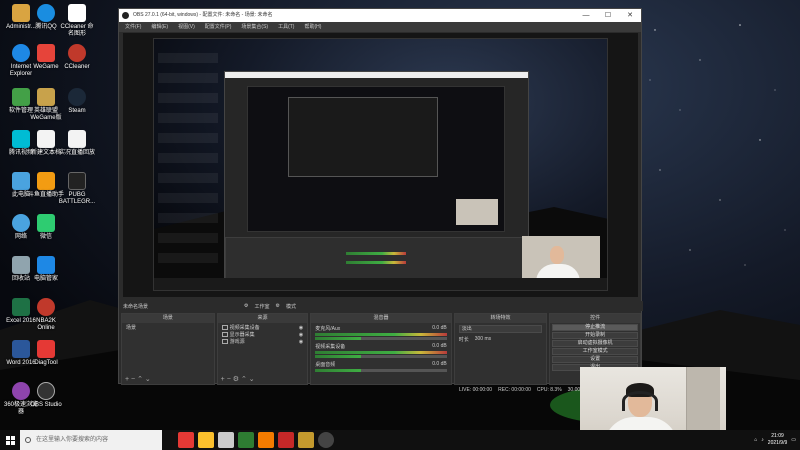  I want to click on studio-mode-label: 工作室, so click(262, 306).